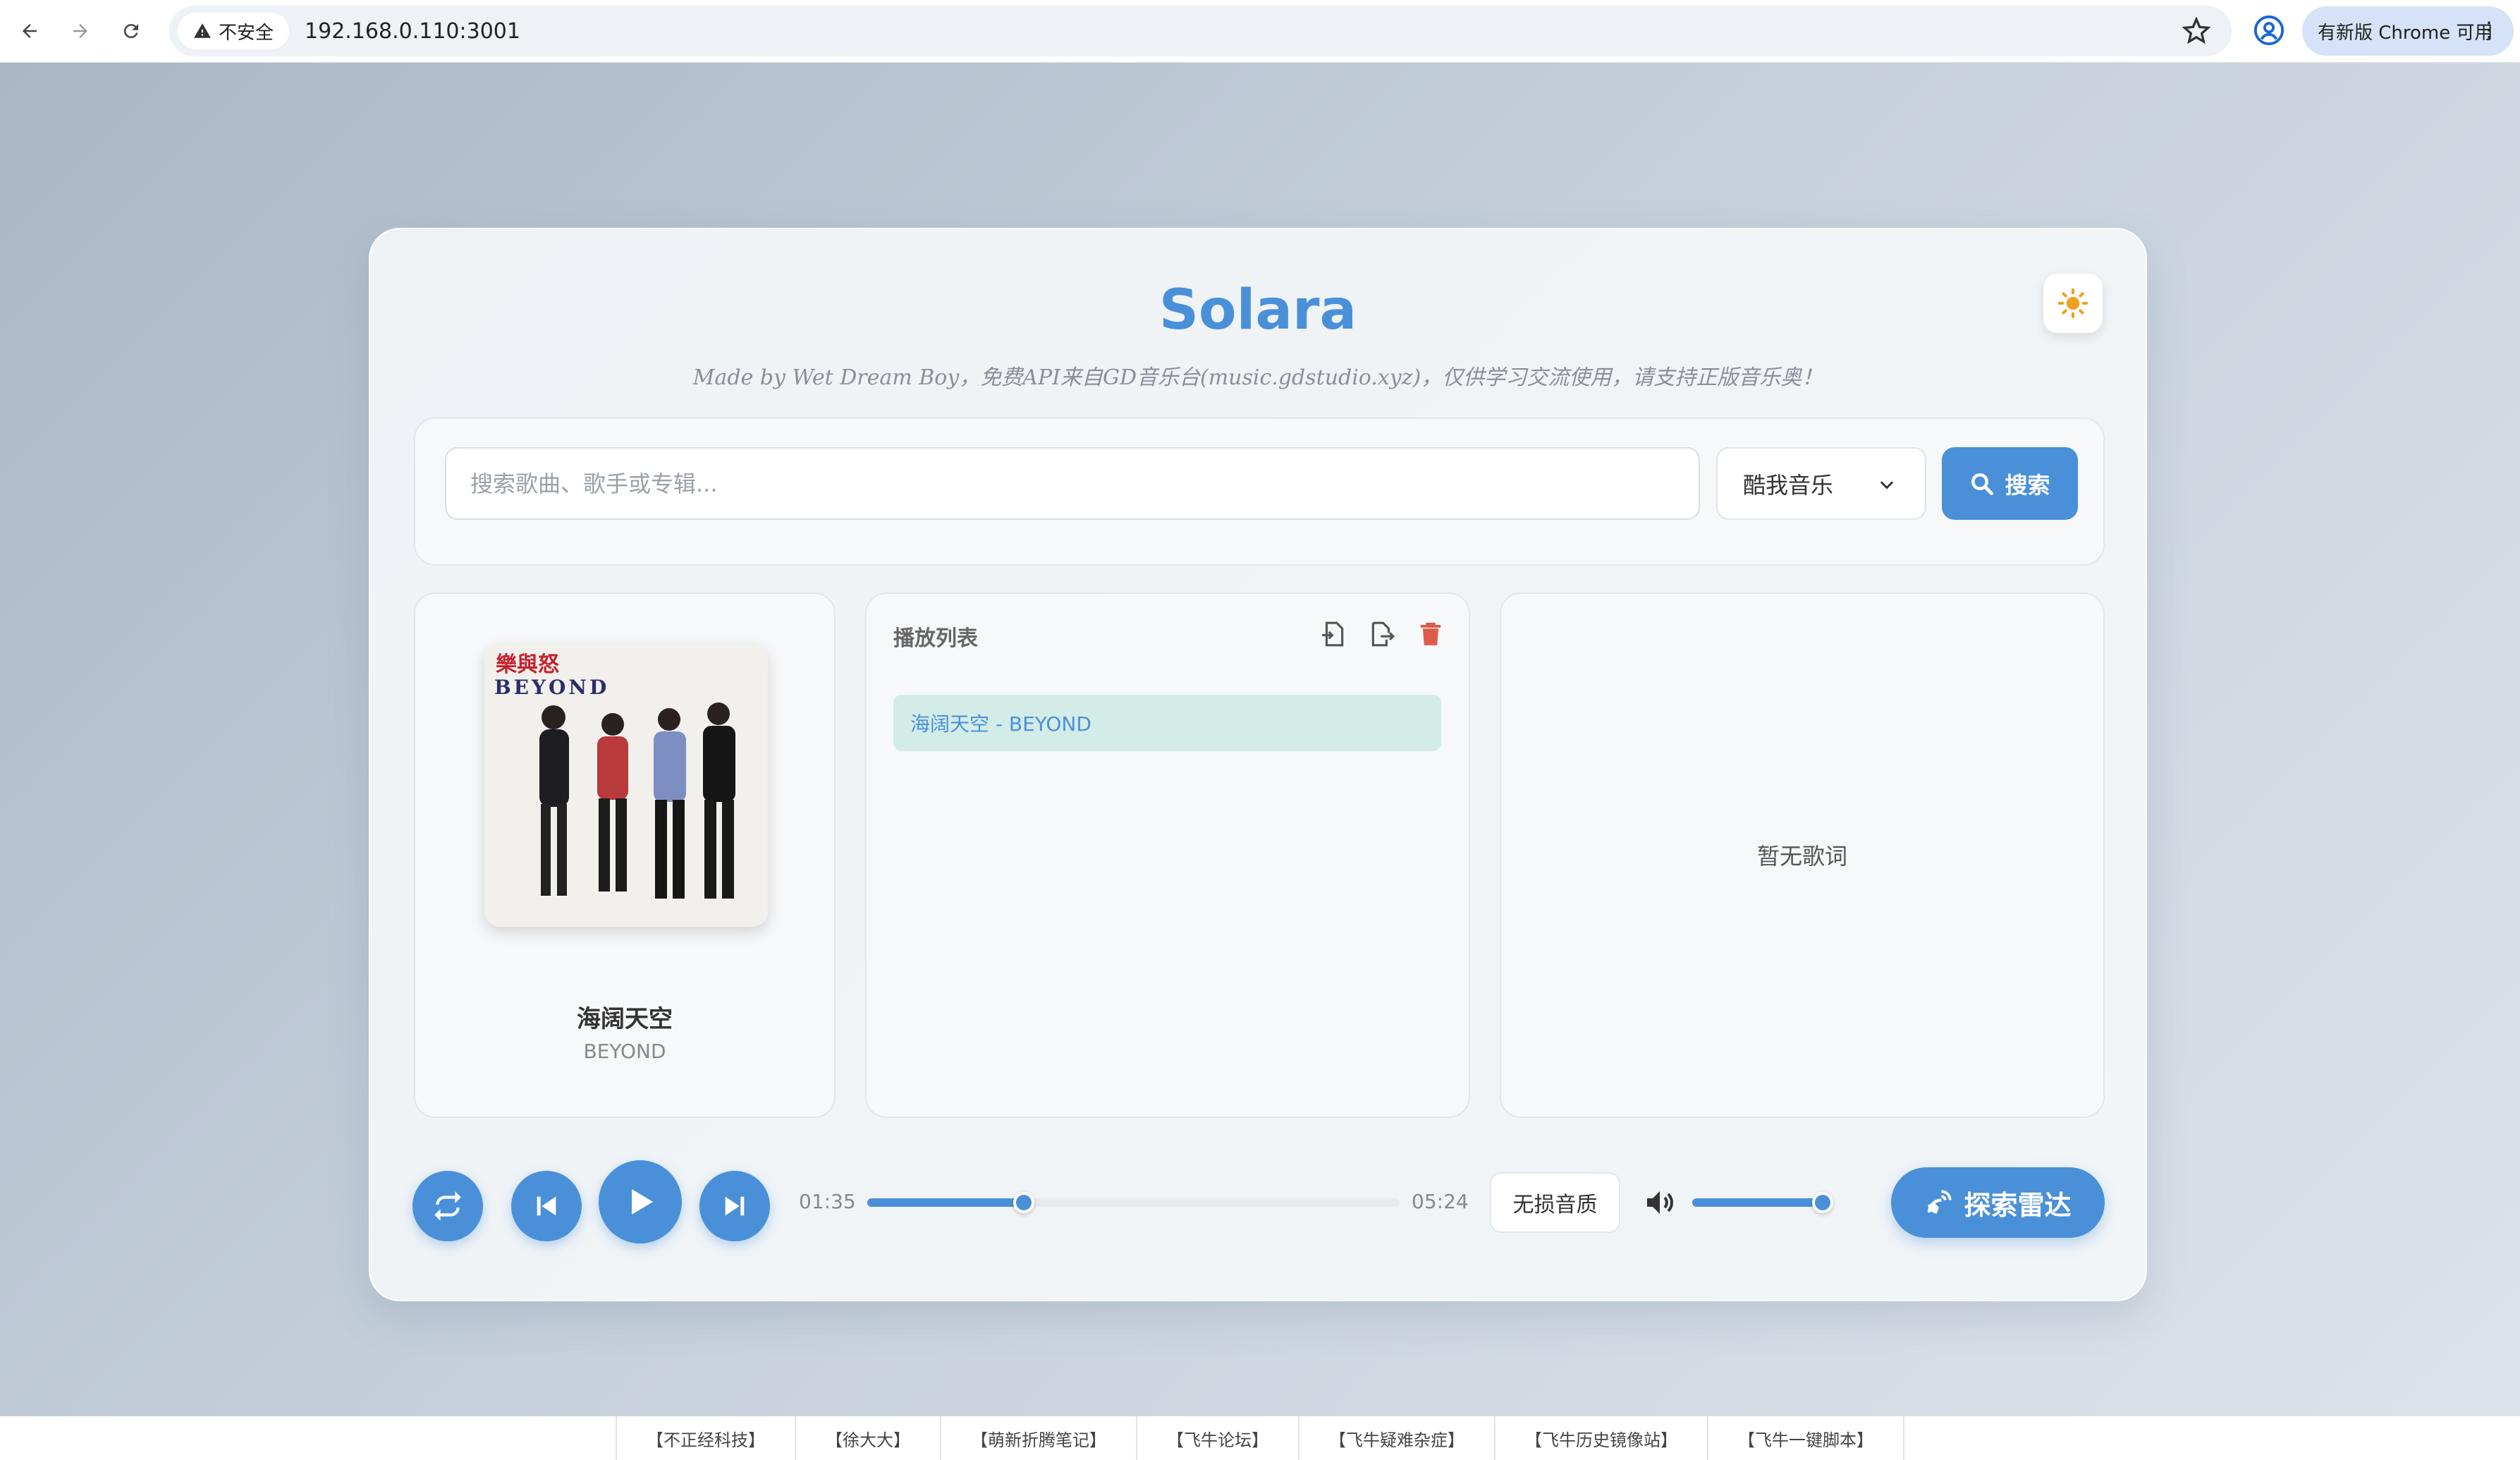  I want to click on volume-icon, so click(1660, 1202).